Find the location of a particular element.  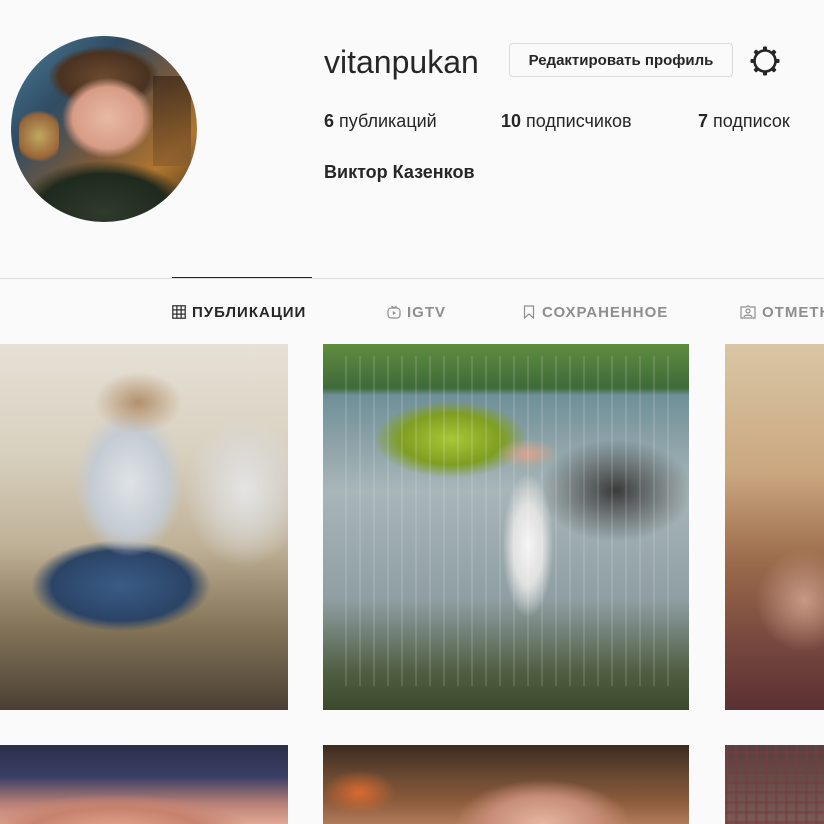

tab-igtv: IGTV is located at coordinates (416, 312).